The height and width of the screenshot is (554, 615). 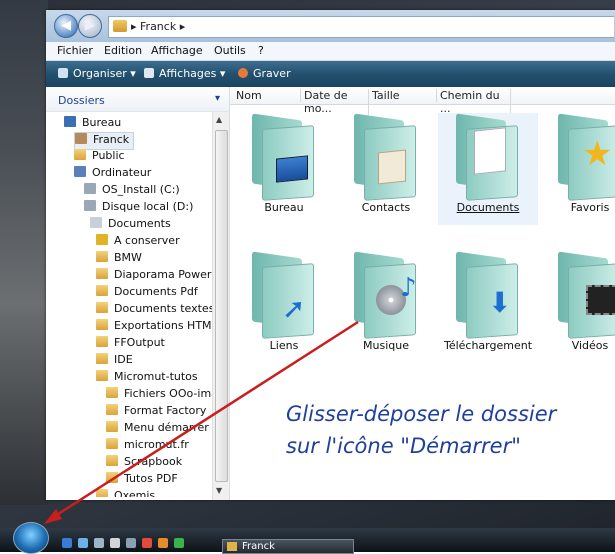 What do you see at coordinates (53, 516) in the screenshot?
I see `arrow-head` at bounding box center [53, 516].